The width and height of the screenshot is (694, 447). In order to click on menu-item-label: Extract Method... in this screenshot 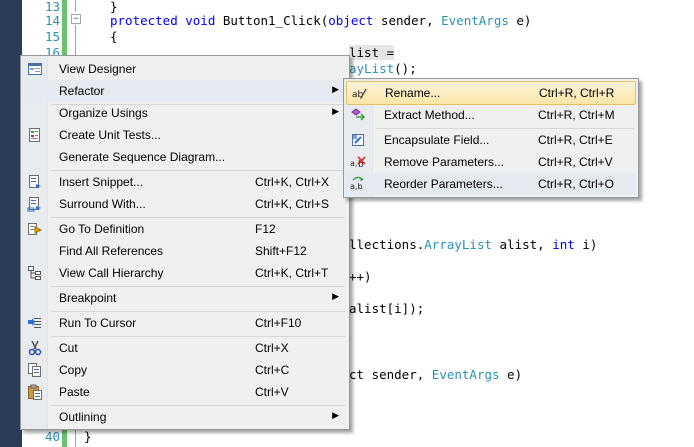, I will do `click(429, 115)`.